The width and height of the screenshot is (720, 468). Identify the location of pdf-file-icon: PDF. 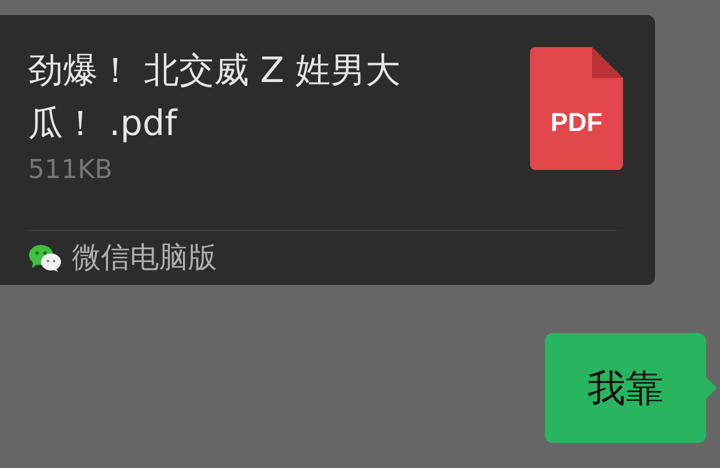
(576, 108).